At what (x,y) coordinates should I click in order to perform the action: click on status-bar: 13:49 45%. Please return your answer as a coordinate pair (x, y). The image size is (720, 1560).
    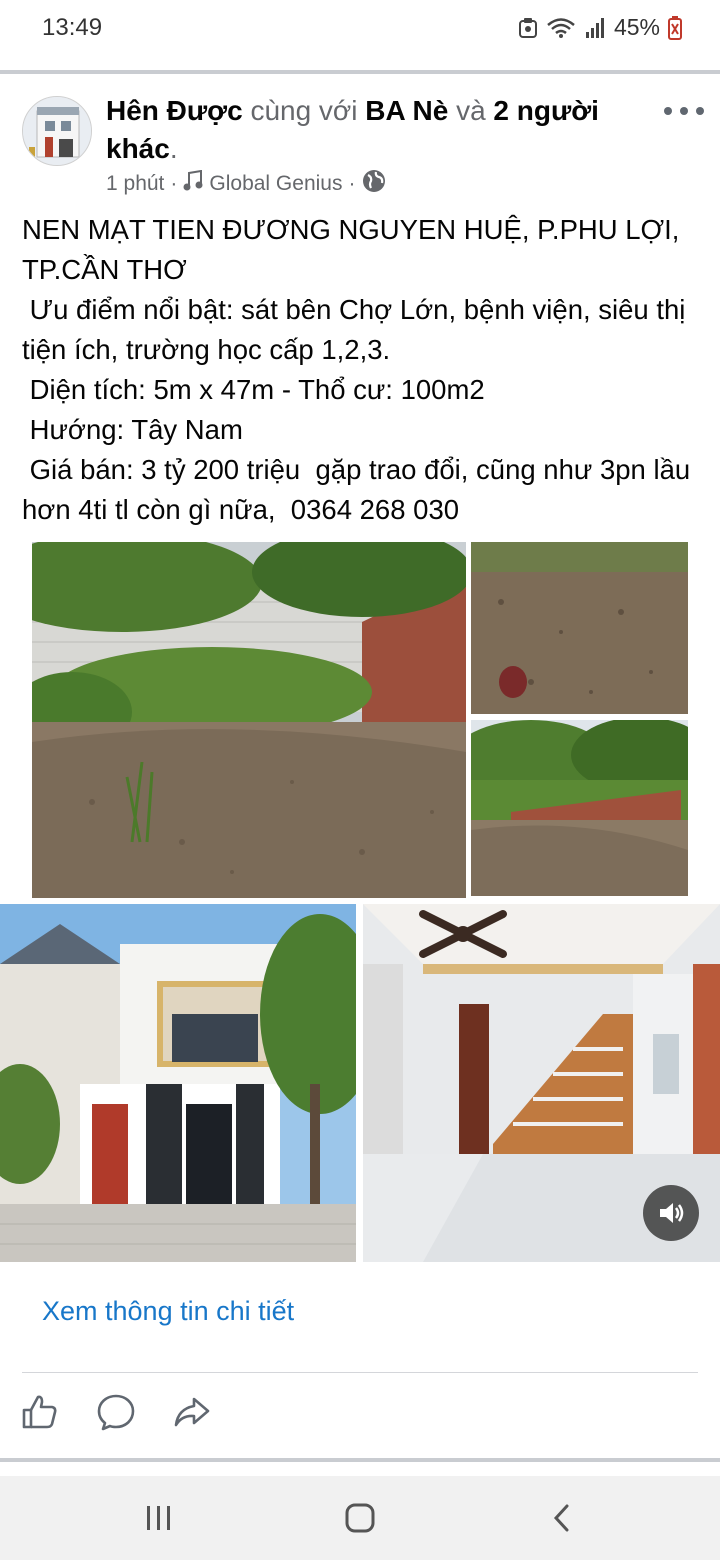
    Looking at the image, I should click on (360, 28).